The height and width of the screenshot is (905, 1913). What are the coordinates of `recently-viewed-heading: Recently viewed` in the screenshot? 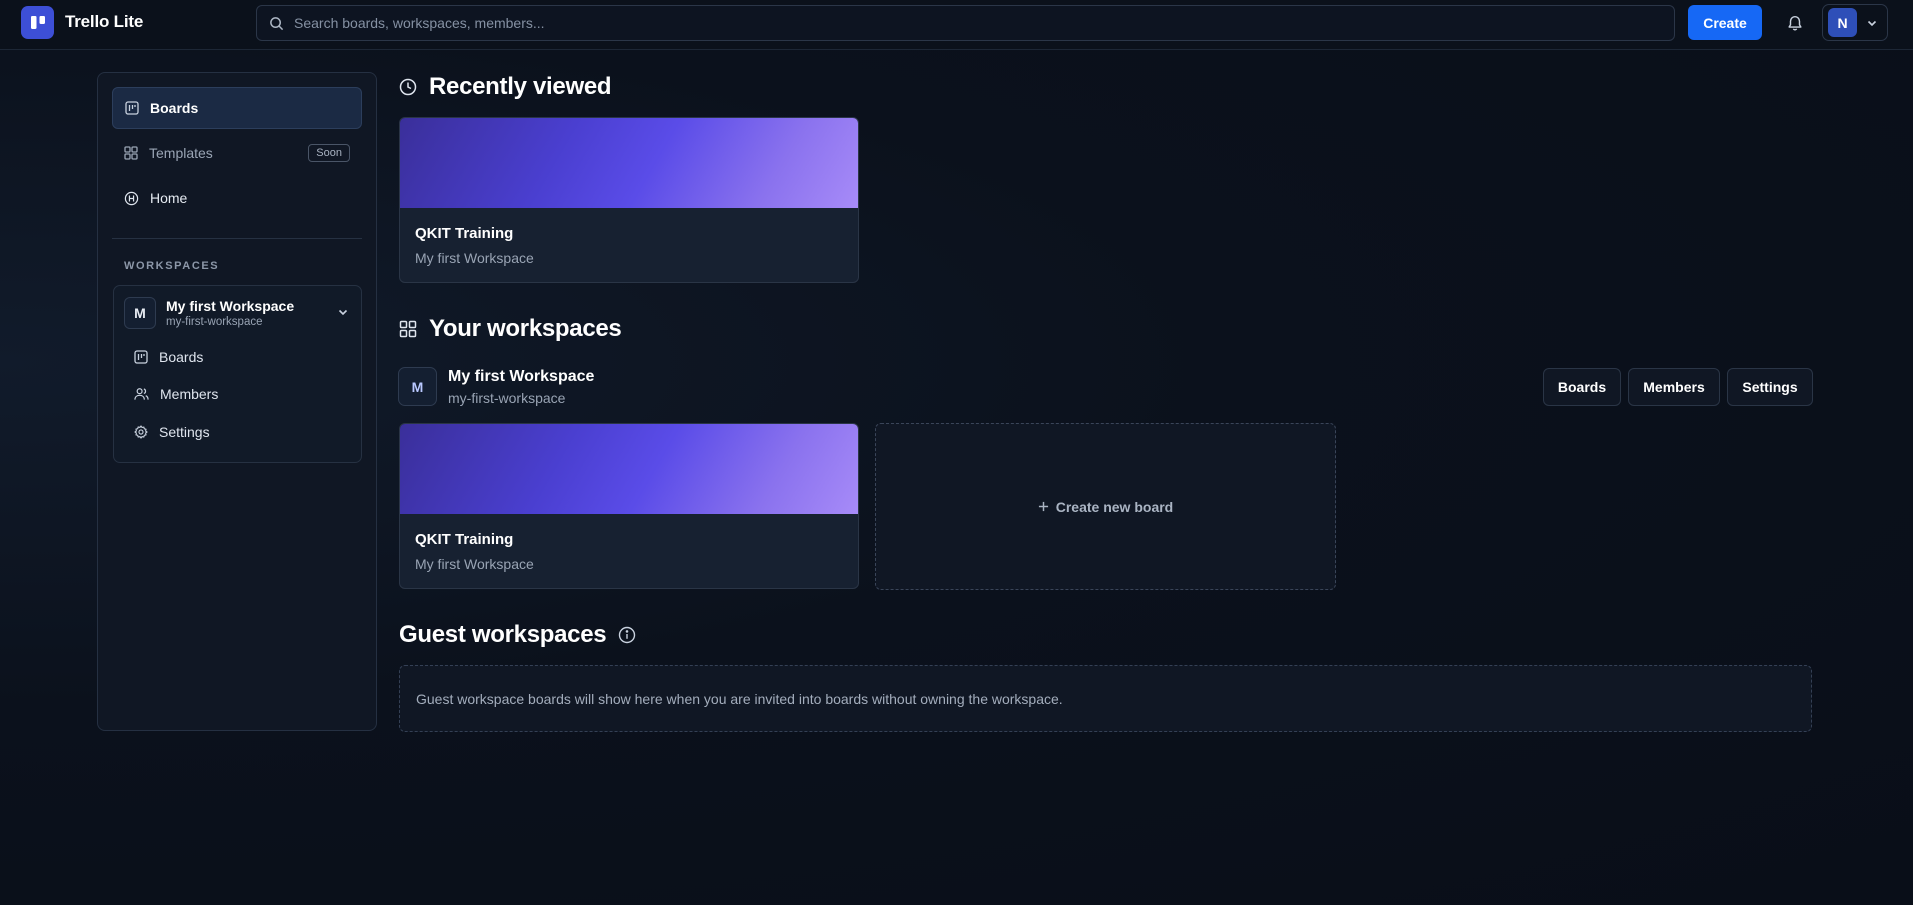 It's located at (505, 87).